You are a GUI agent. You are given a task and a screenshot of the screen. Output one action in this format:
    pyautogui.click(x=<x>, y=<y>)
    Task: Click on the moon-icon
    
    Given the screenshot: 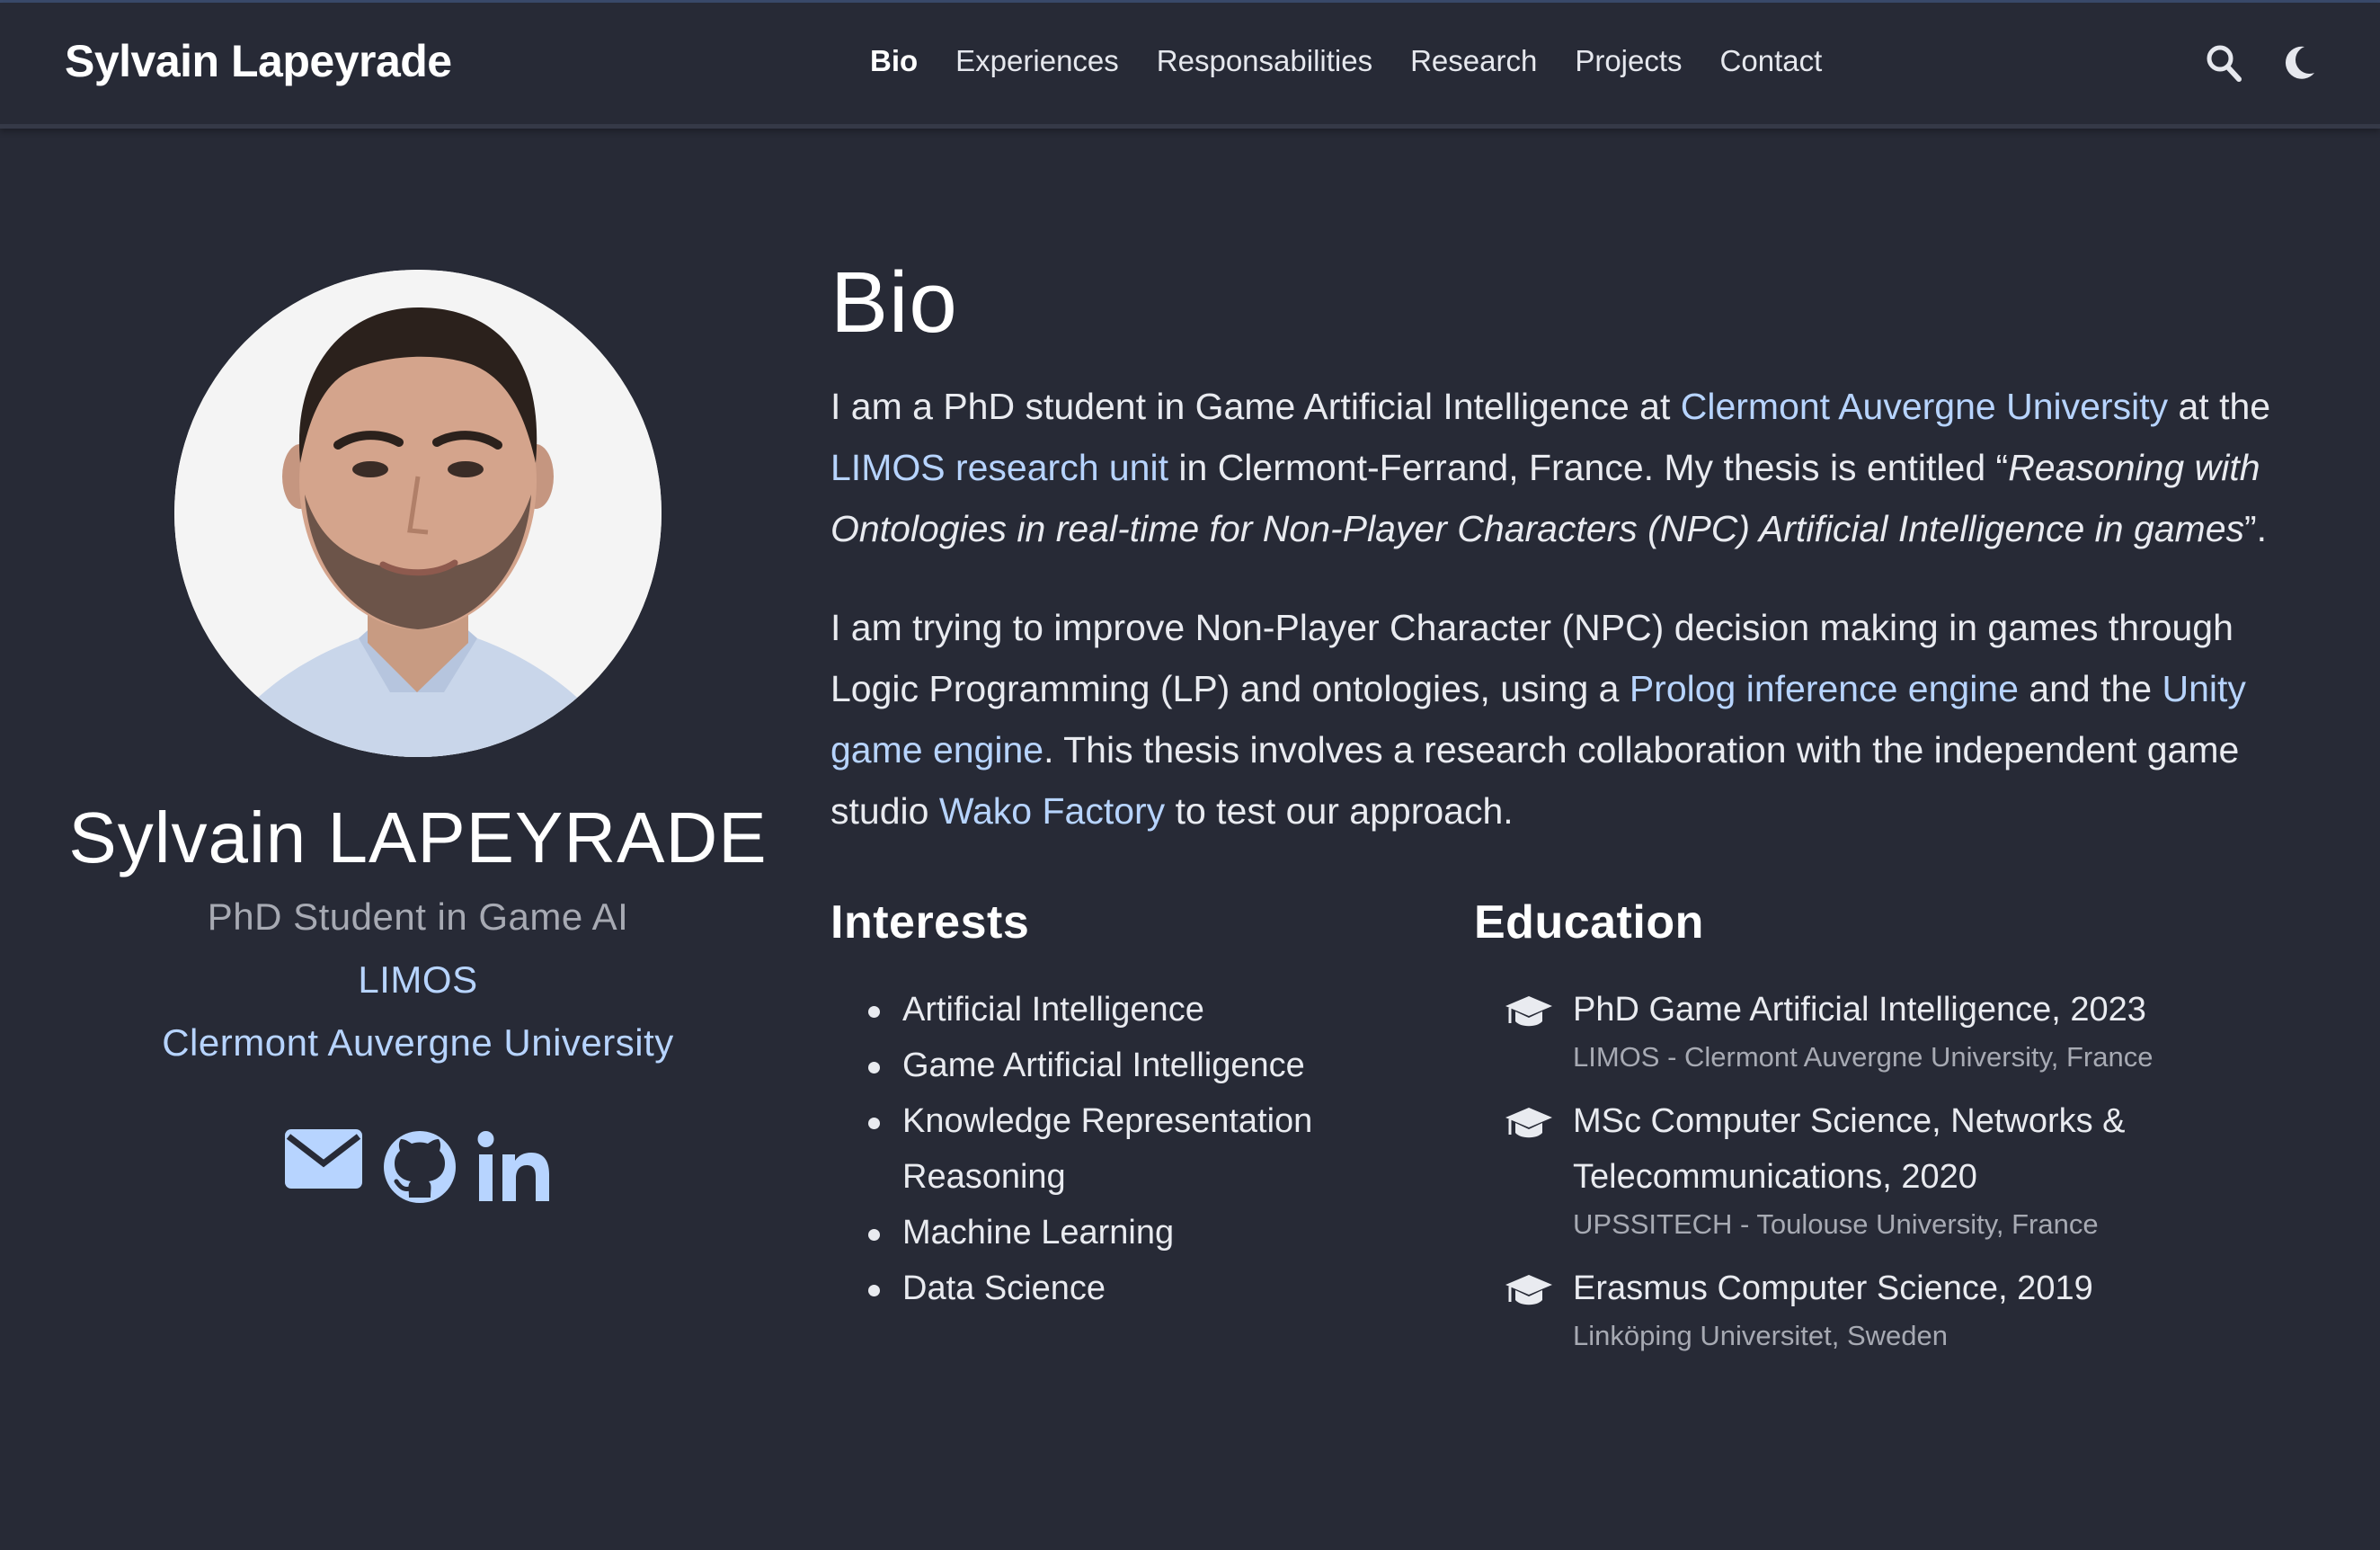 What is the action you would take?
    pyautogui.click(x=2299, y=63)
    